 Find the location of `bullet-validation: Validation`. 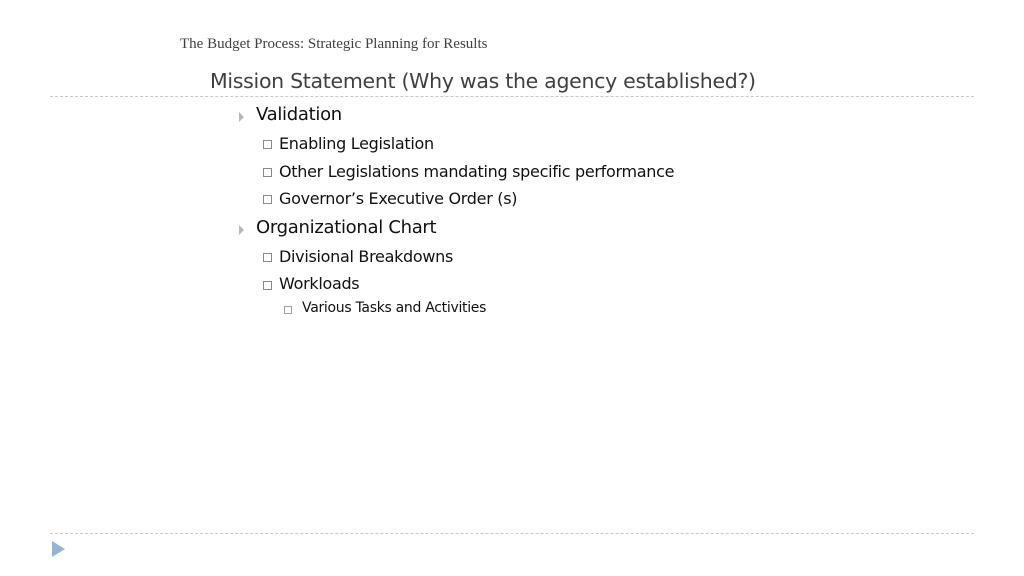

bullet-validation: Validation is located at coordinates (299, 114).